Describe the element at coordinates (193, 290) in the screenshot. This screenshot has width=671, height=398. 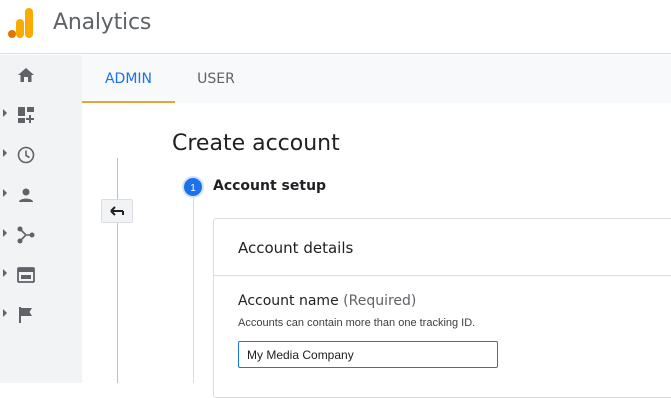
I see `stepper-line` at that location.